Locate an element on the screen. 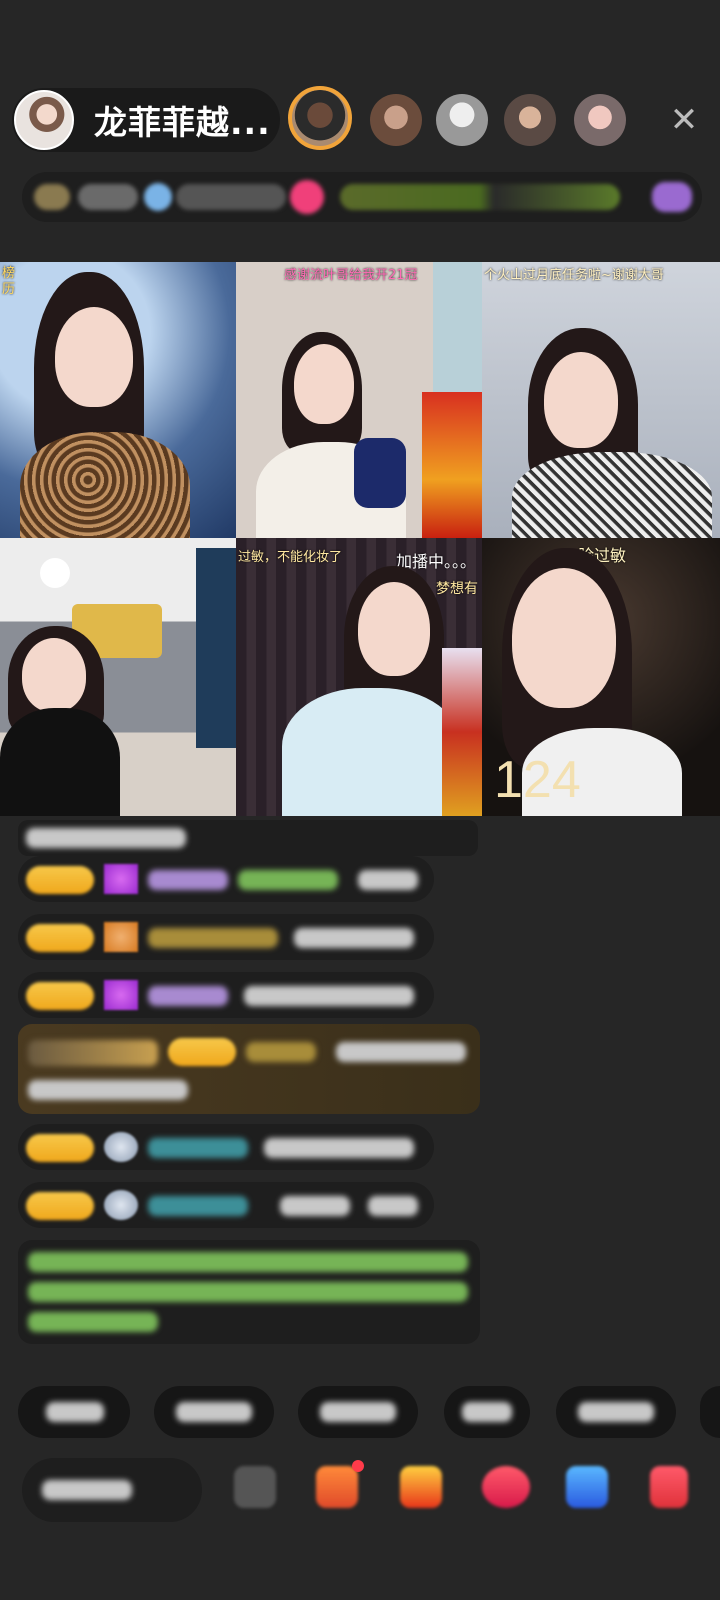  system-message is located at coordinates (248, 838).